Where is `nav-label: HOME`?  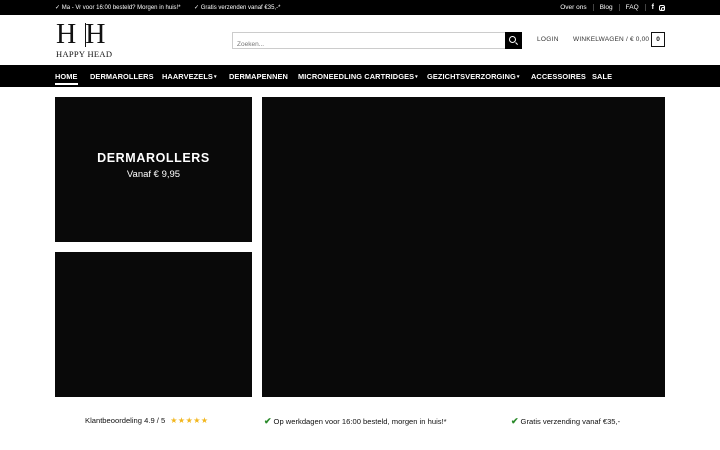
nav-label: HOME is located at coordinates (66, 76).